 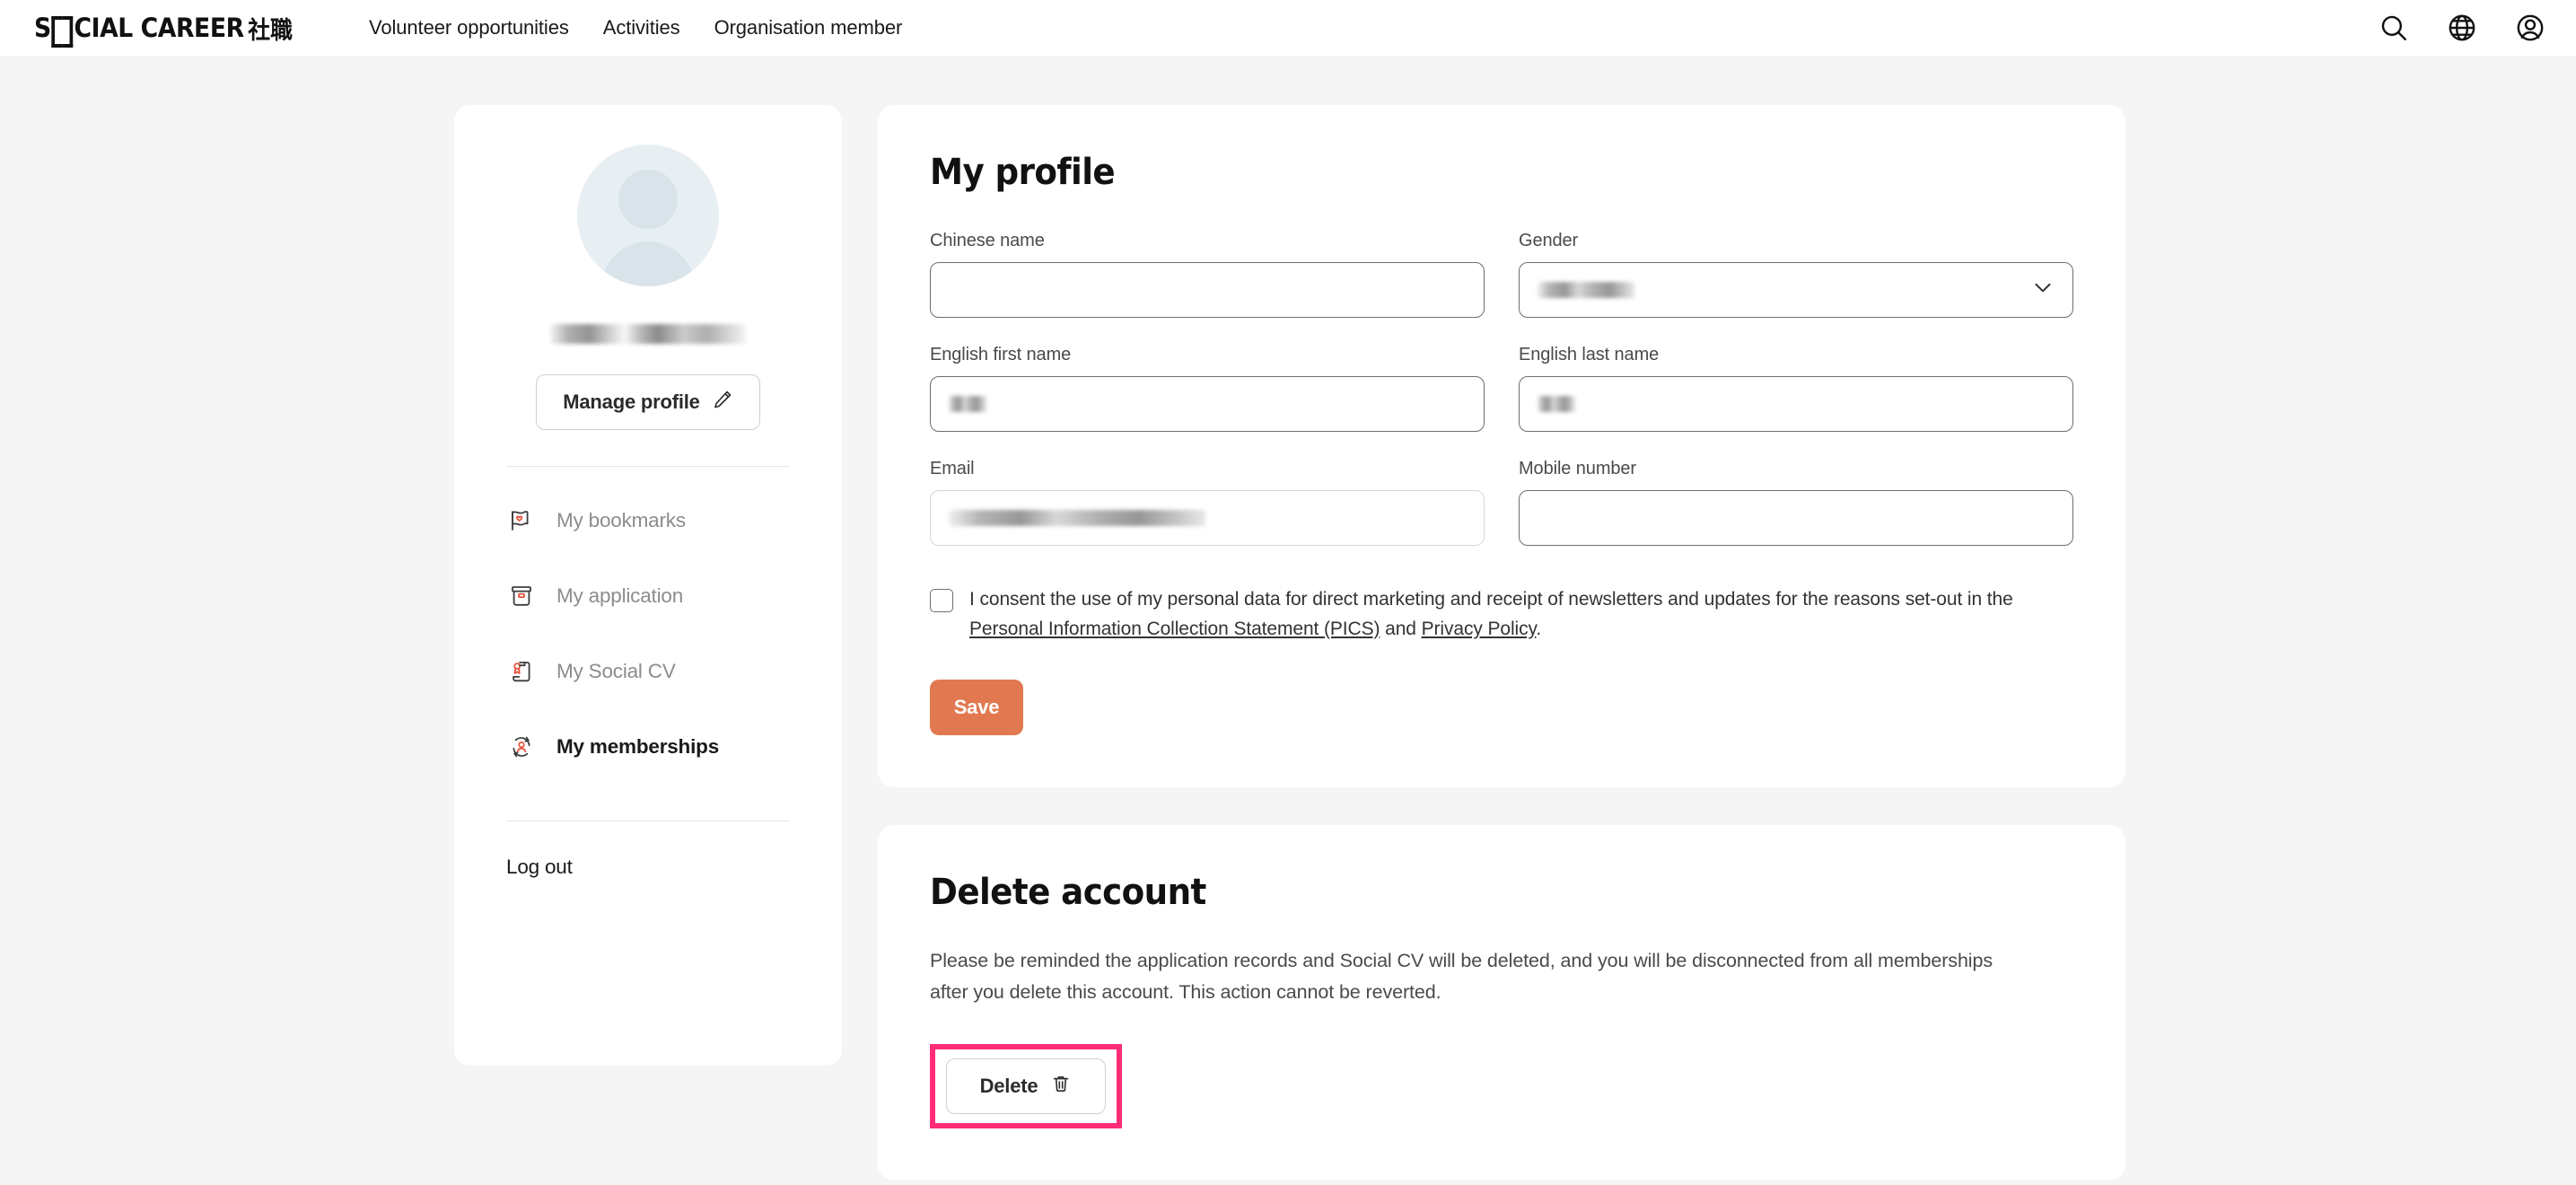 What do you see at coordinates (521, 596) in the screenshot?
I see `archive-box-icon` at bounding box center [521, 596].